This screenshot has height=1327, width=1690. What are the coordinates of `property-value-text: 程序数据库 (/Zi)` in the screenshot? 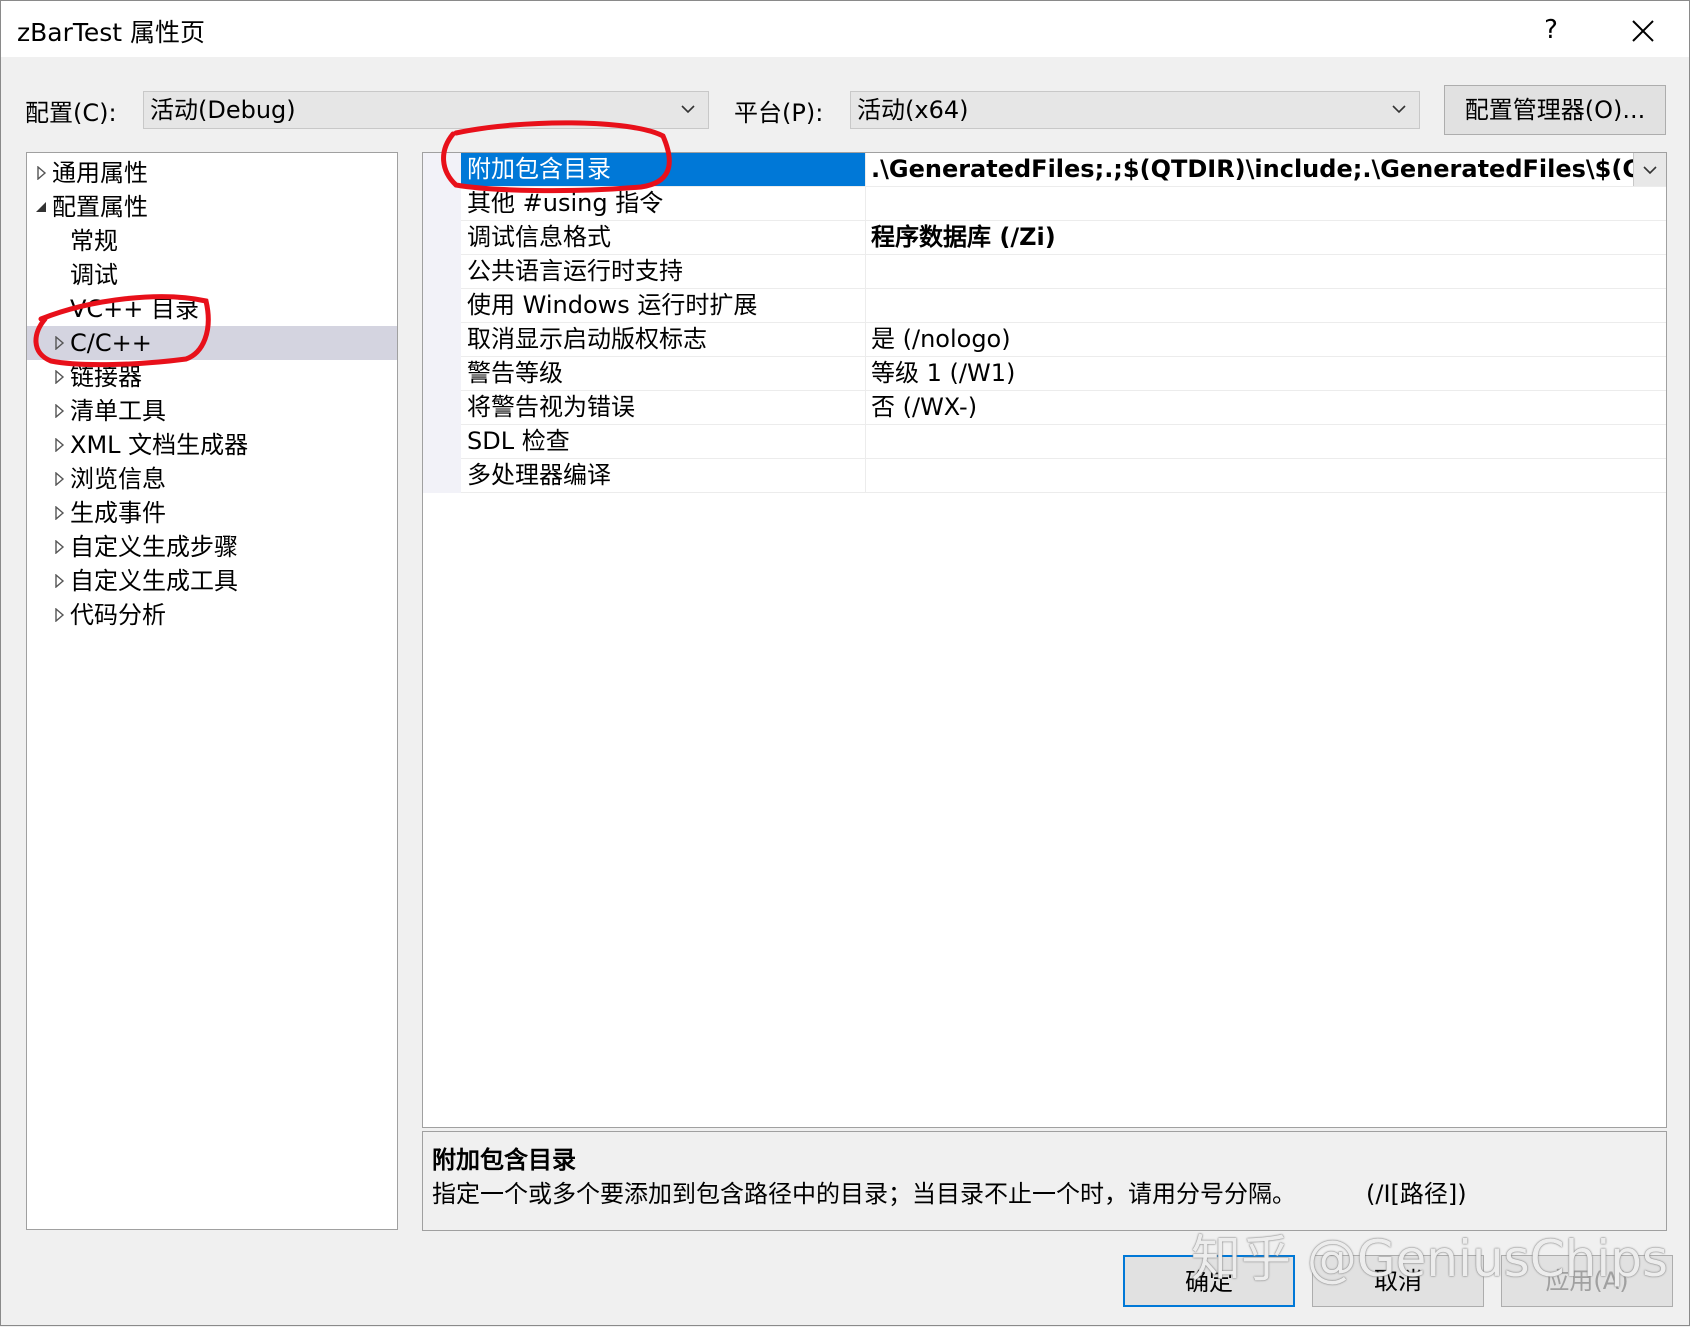 It's located at (963, 237).